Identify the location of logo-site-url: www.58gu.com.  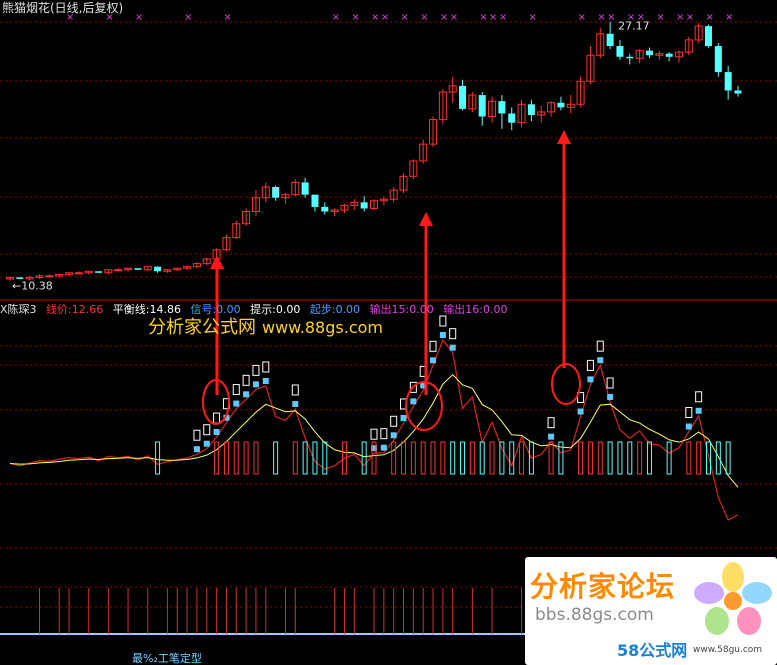
(728, 650).